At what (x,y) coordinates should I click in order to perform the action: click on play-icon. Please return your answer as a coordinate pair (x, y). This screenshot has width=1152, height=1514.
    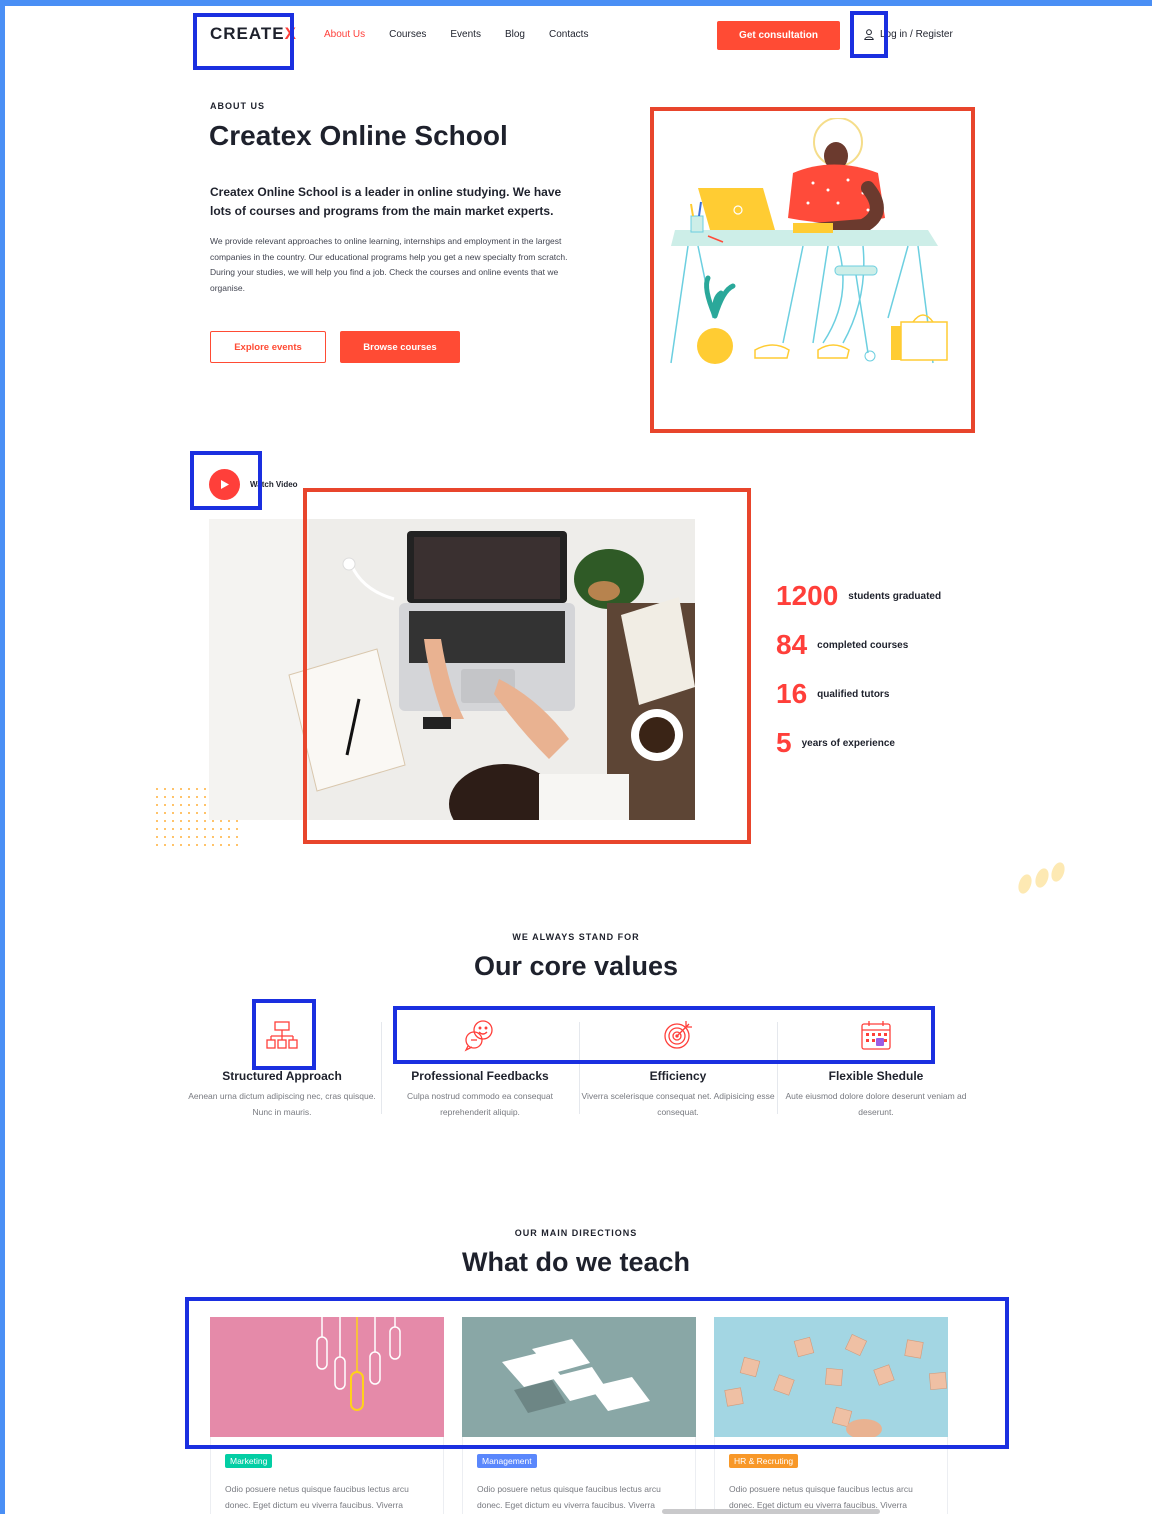
    Looking at the image, I should click on (224, 484).